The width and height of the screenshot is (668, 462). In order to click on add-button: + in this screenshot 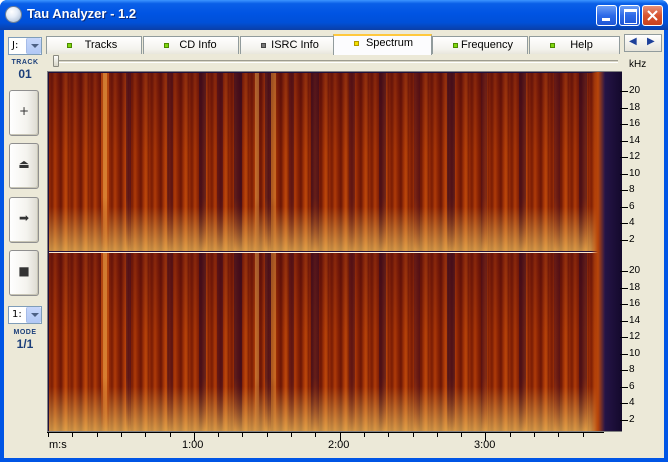, I will do `click(24, 113)`.